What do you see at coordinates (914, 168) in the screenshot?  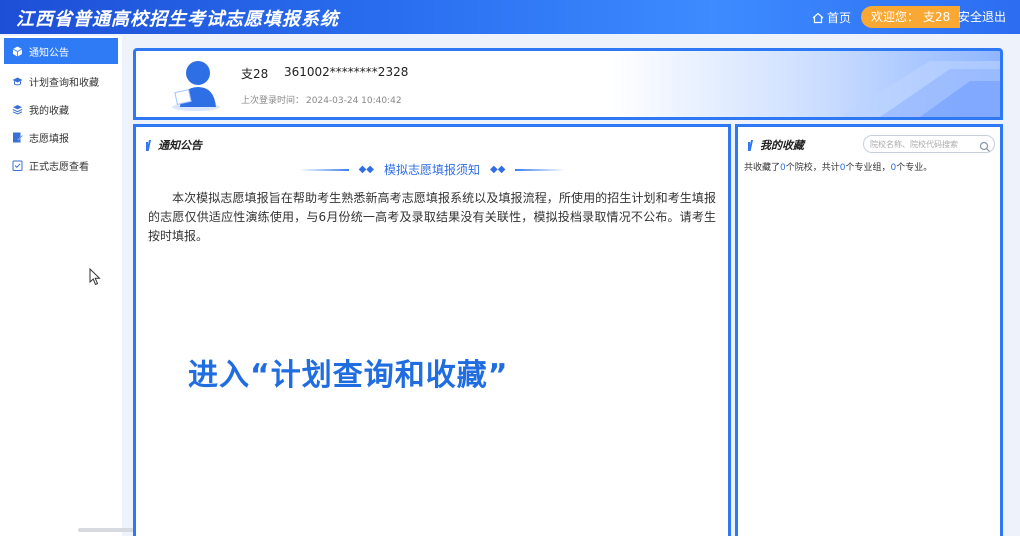 I see `summary-text: 个专业。` at bounding box center [914, 168].